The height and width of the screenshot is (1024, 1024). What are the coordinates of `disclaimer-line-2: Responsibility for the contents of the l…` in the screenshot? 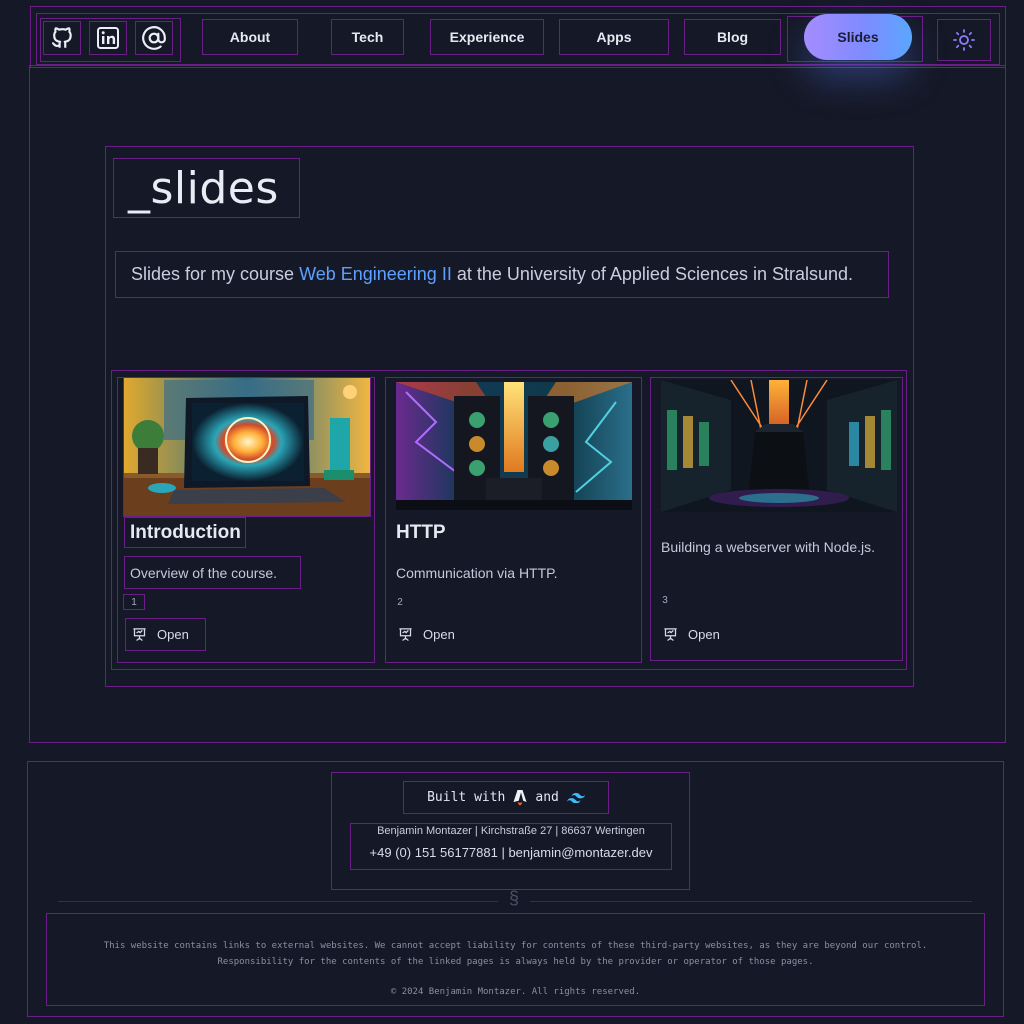 It's located at (515, 962).